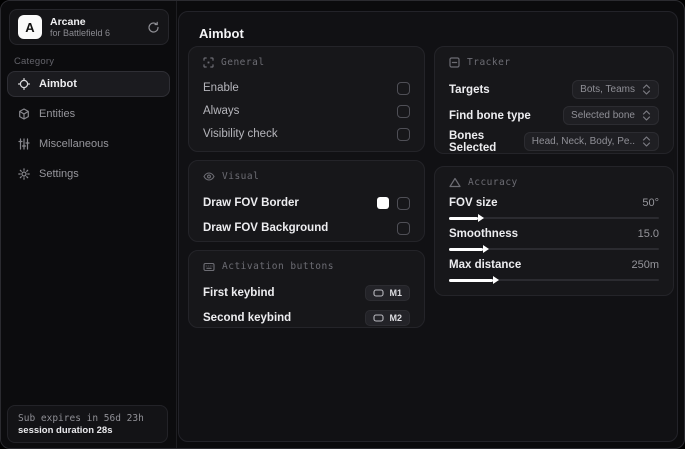 The width and height of the screenshot is (685, 449). What do you see at coordinates (221, 33) in the screenshot?
I see `page-title: Aimbot` at bounding box center [221, 33].